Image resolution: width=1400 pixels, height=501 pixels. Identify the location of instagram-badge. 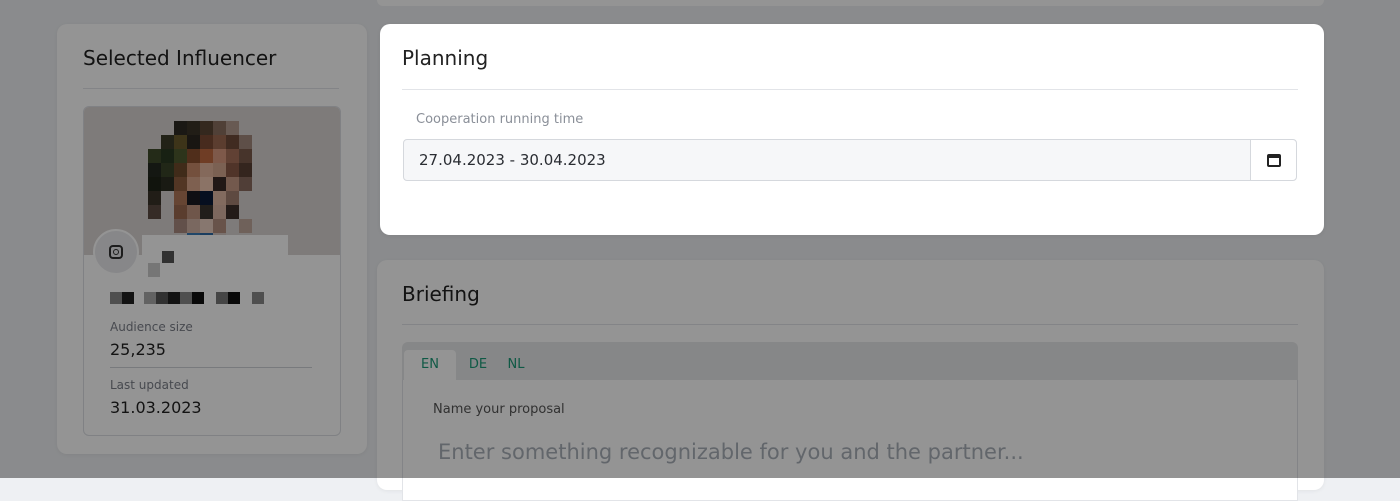
(116, 252).